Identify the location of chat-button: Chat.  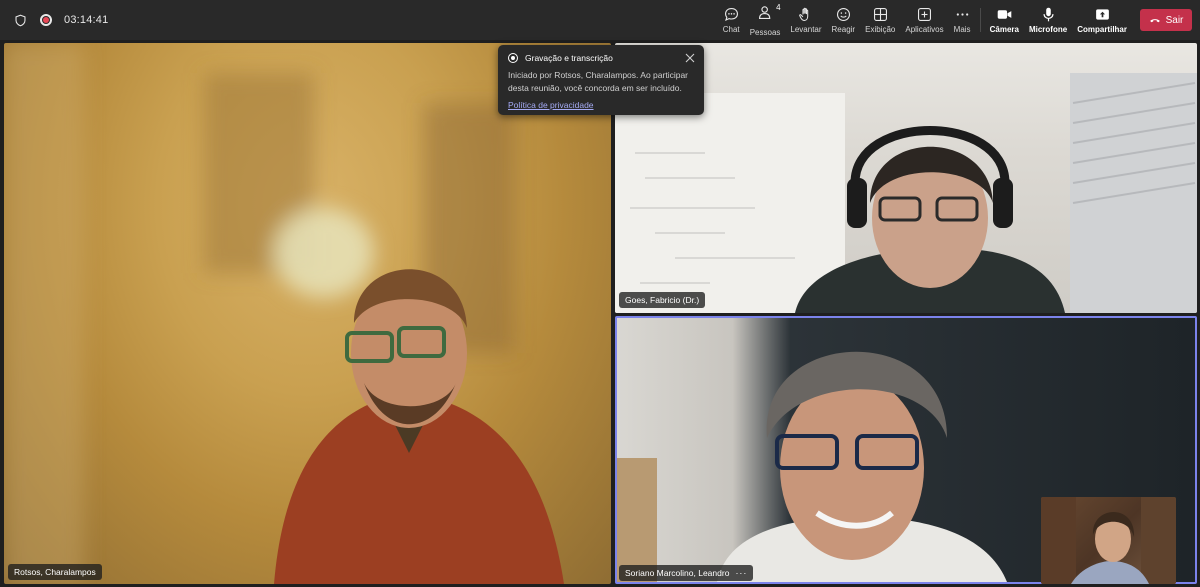
(731, 20).